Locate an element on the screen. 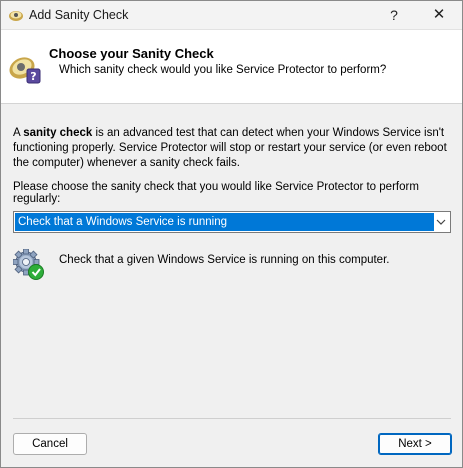 This screenshot has width=463, height=468. footer-divider is located at coordinates (232, 418).